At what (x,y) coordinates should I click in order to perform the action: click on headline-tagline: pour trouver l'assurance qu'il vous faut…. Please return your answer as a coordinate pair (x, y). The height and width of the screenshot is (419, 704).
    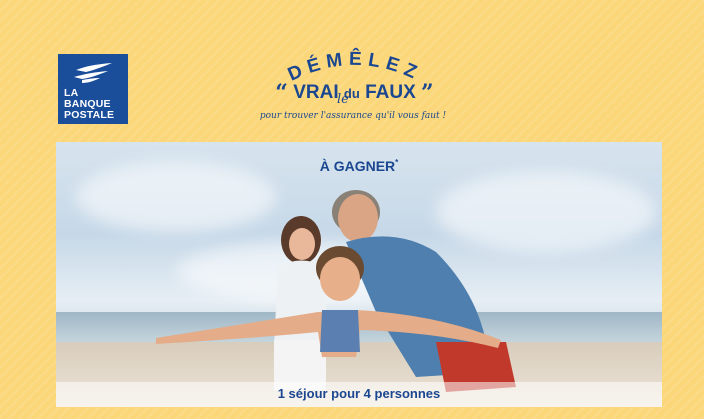
    Looking at the image, I should click on (353, 116).